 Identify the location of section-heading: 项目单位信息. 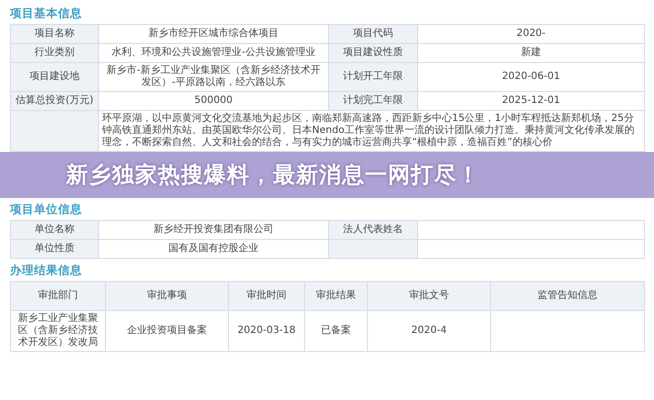
(46, 209).